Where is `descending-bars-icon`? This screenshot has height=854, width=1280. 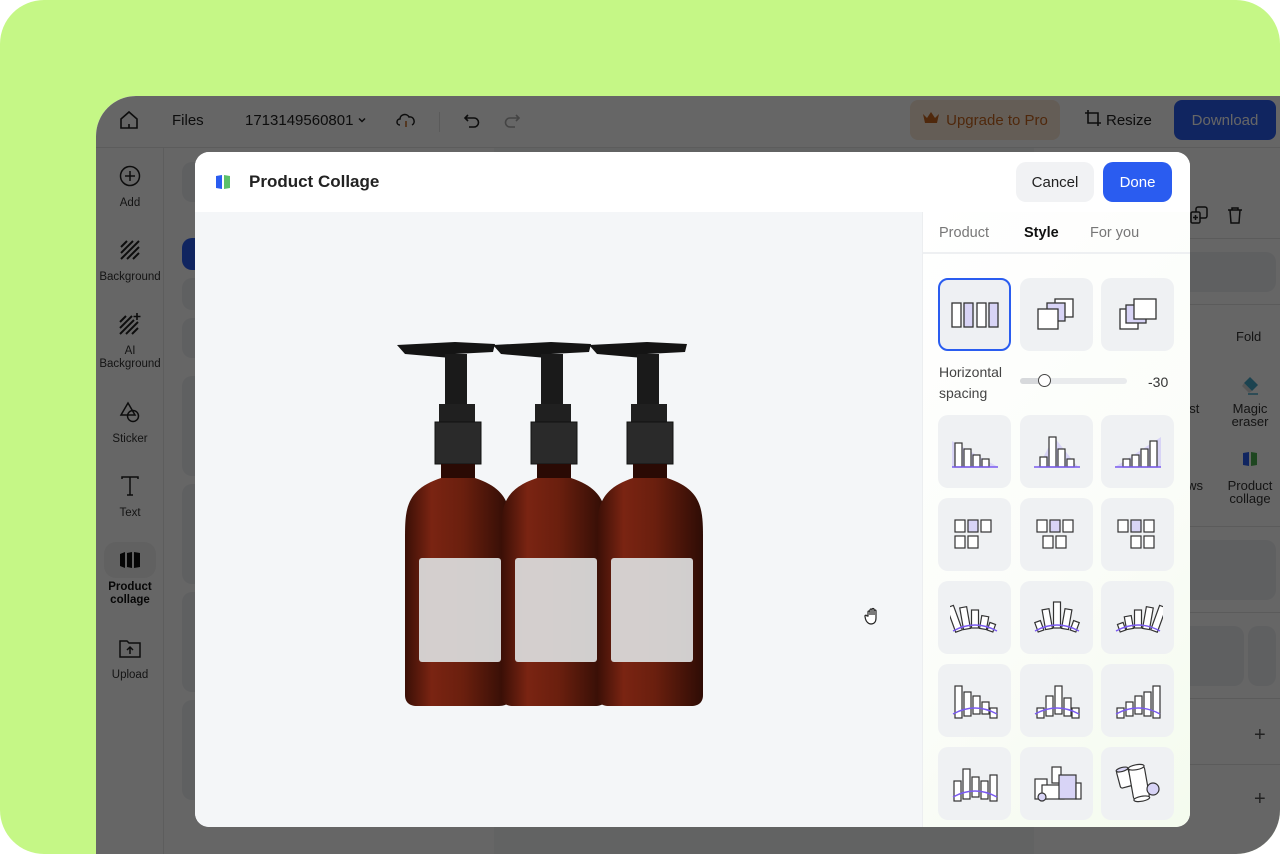 descending-bars-icon is located at coordinates (974, 454).